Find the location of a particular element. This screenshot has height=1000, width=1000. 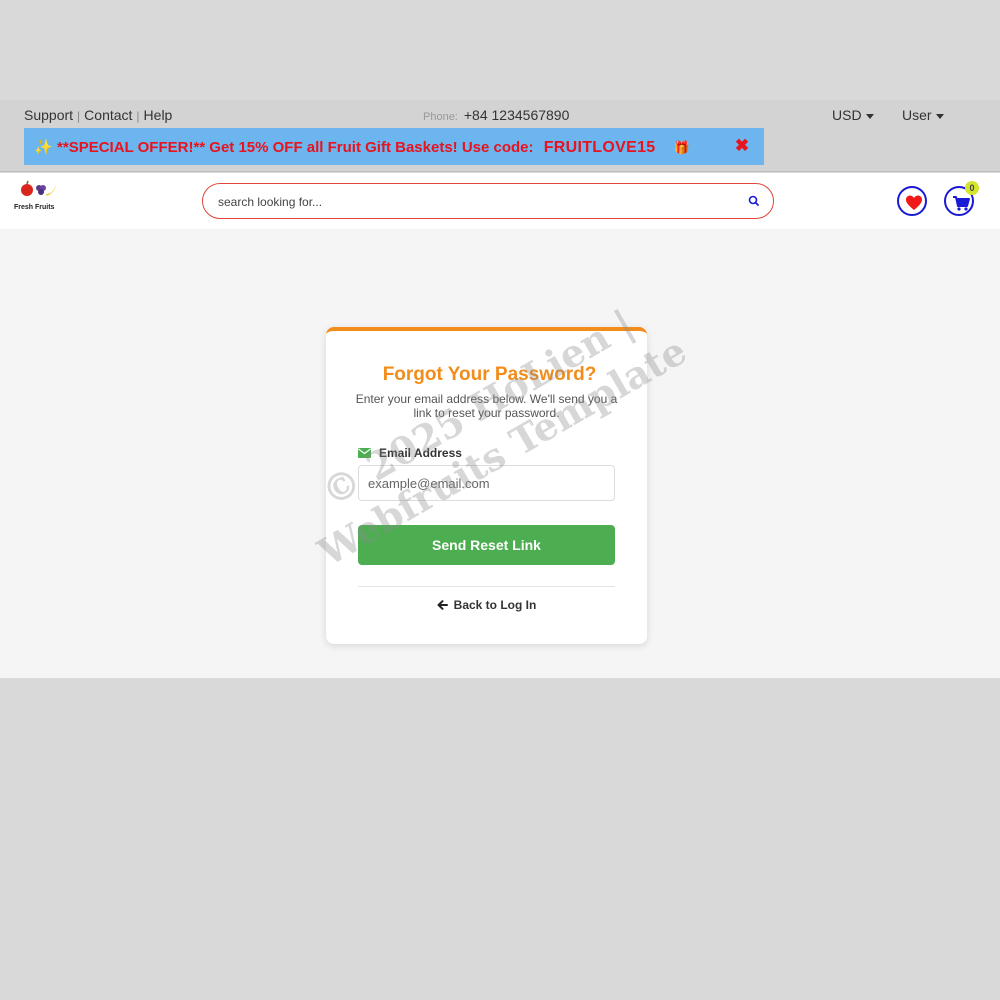

promo-code: FRUITLOVE15 is located at coordinates (599, 147).